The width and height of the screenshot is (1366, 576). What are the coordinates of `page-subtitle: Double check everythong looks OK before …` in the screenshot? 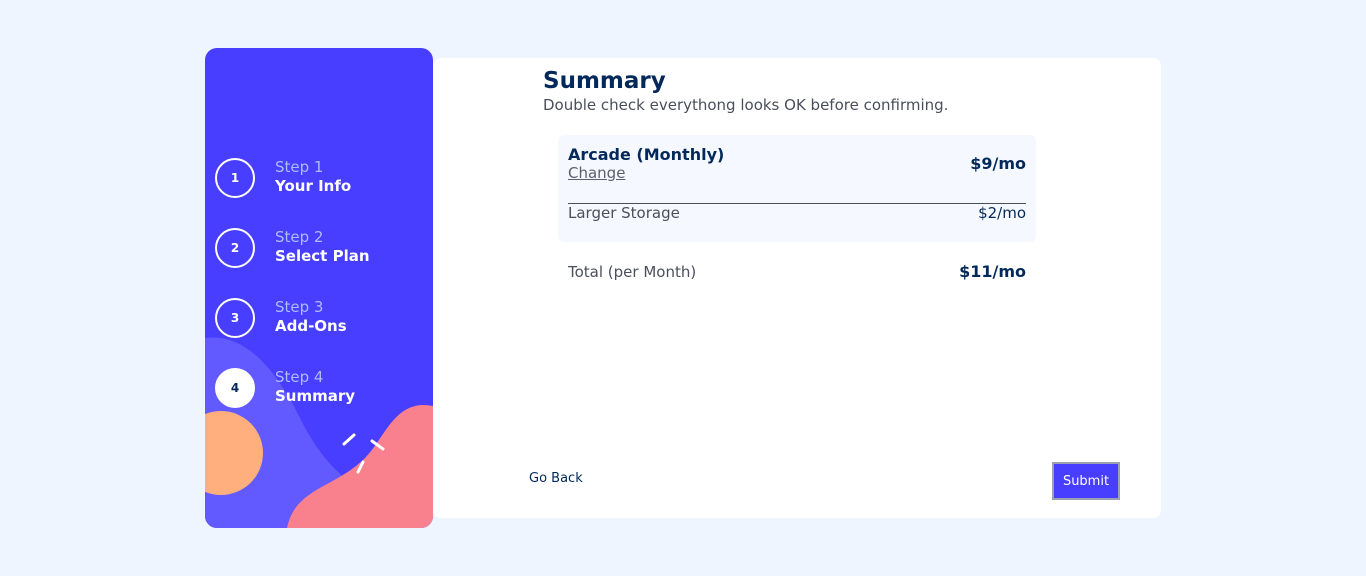 It's located at (746, 105).